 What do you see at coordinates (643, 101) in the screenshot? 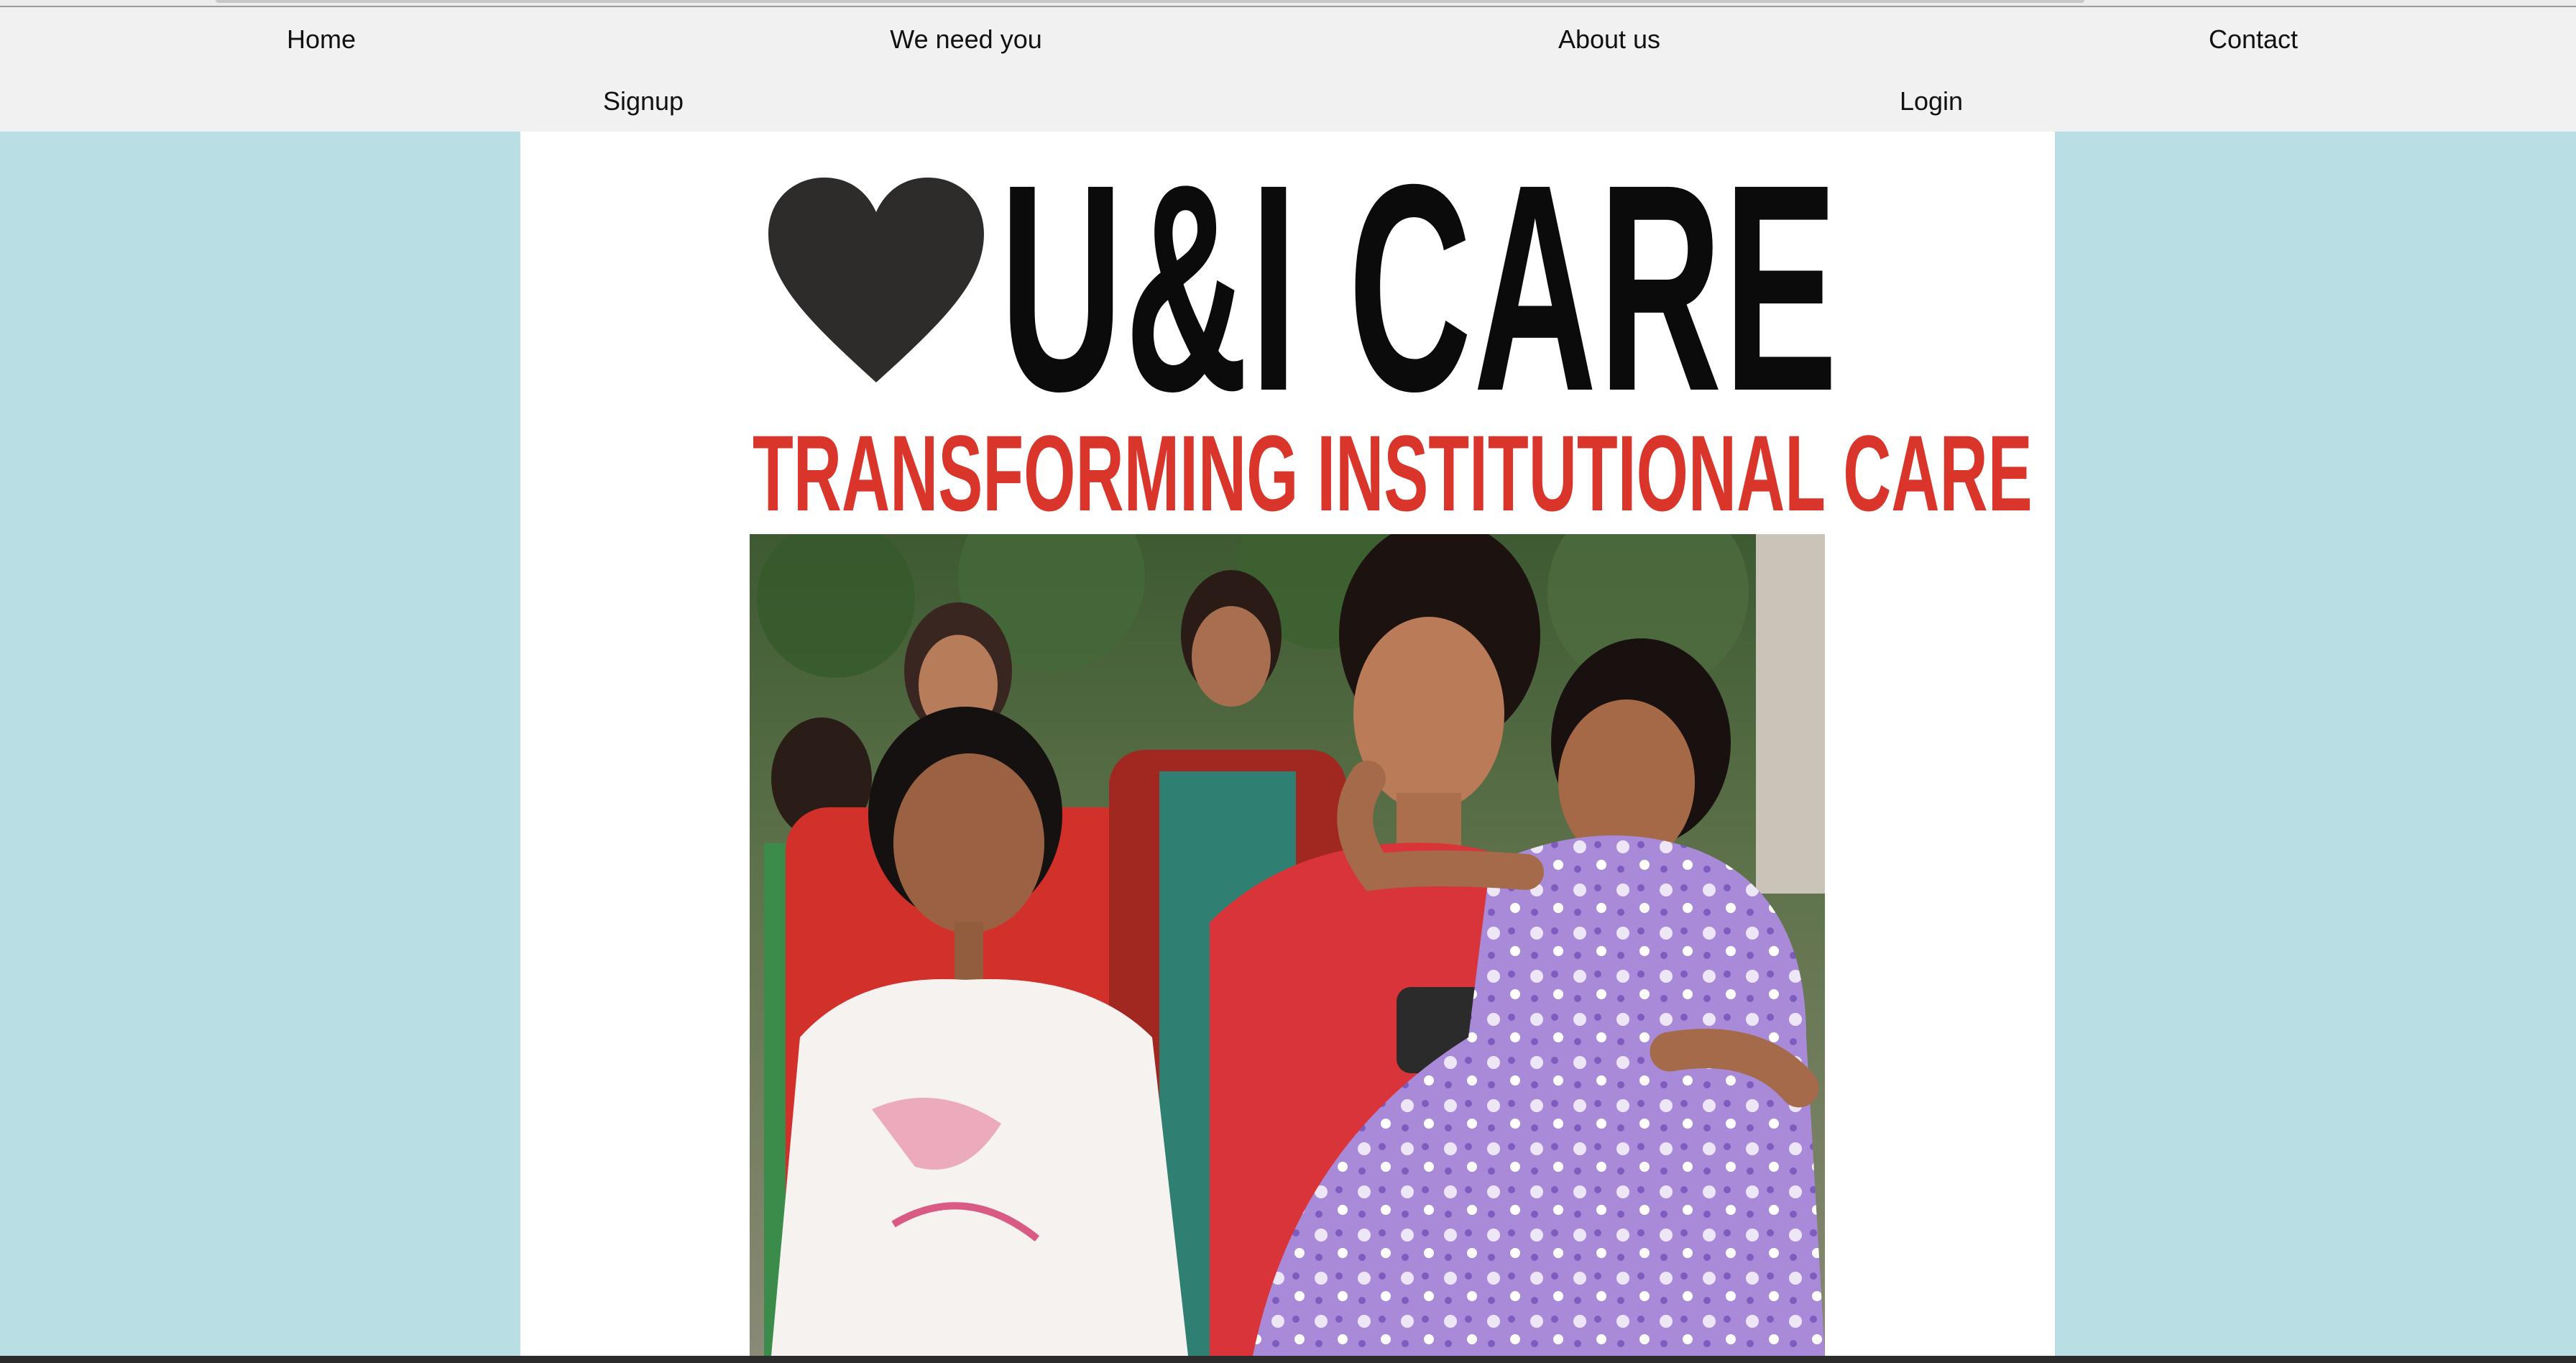
I see `nav-link-signup: Signup` at bounding box center [643, 101].